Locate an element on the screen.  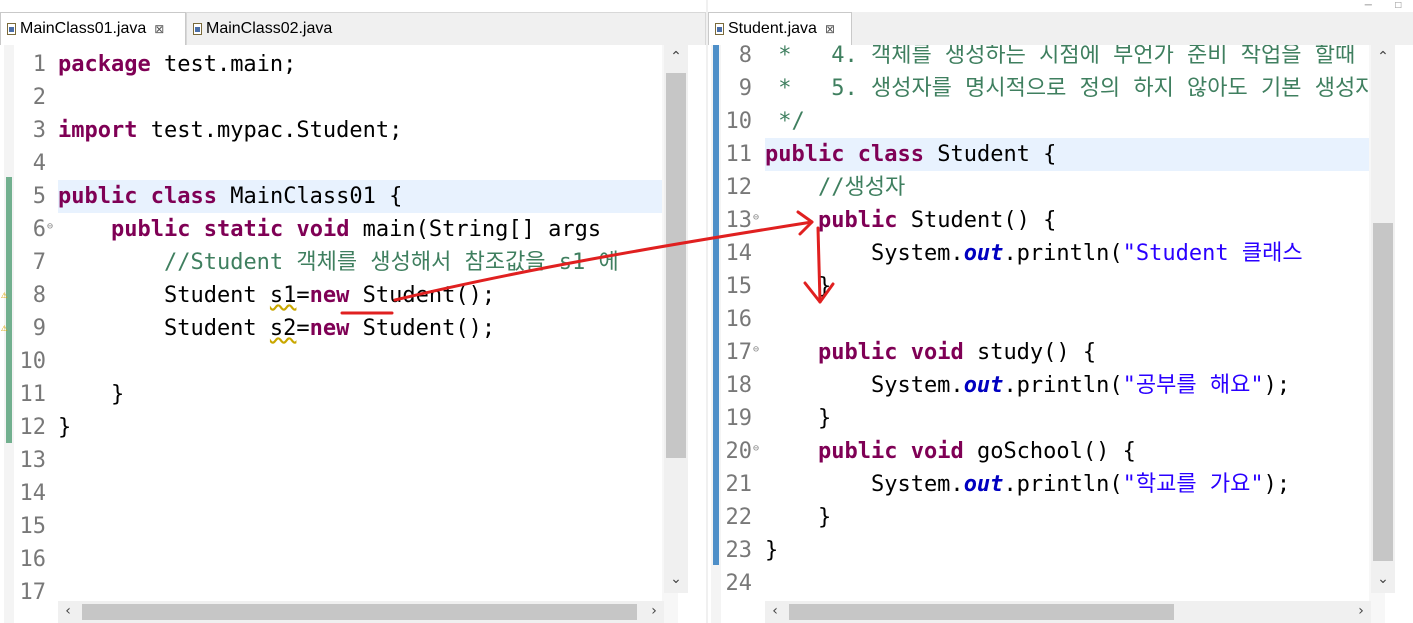
annotation-arrow-down is located at coordinates (819, 265).